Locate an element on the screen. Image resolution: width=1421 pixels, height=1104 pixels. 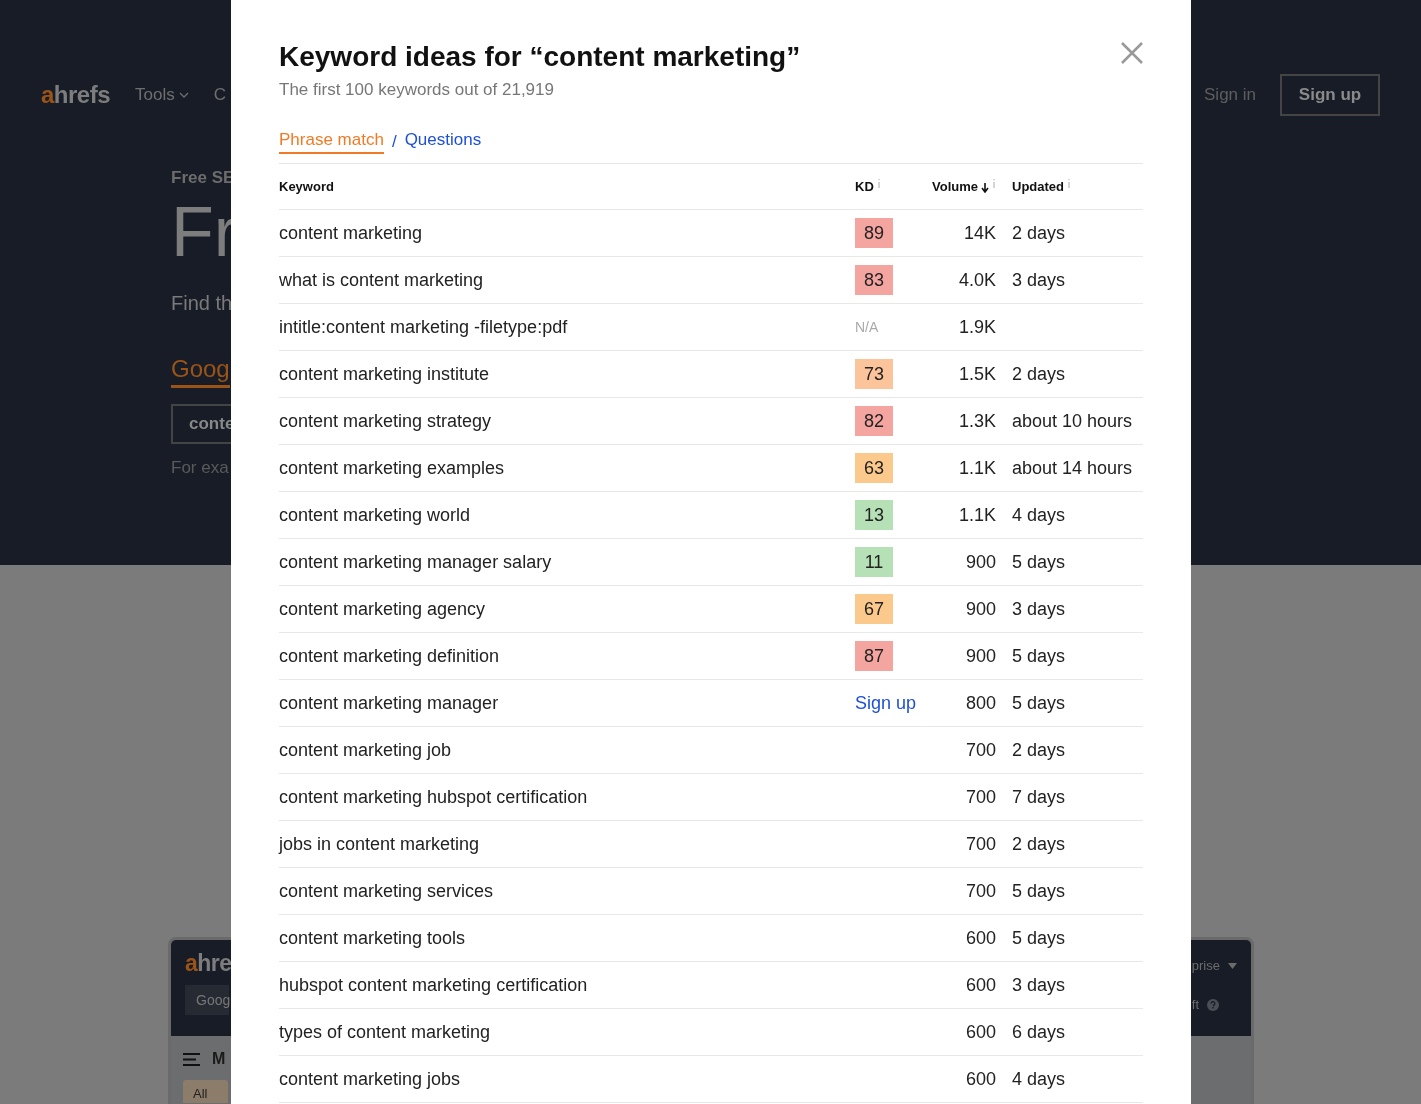
card-title: M is located at coordinates (219, 1059).